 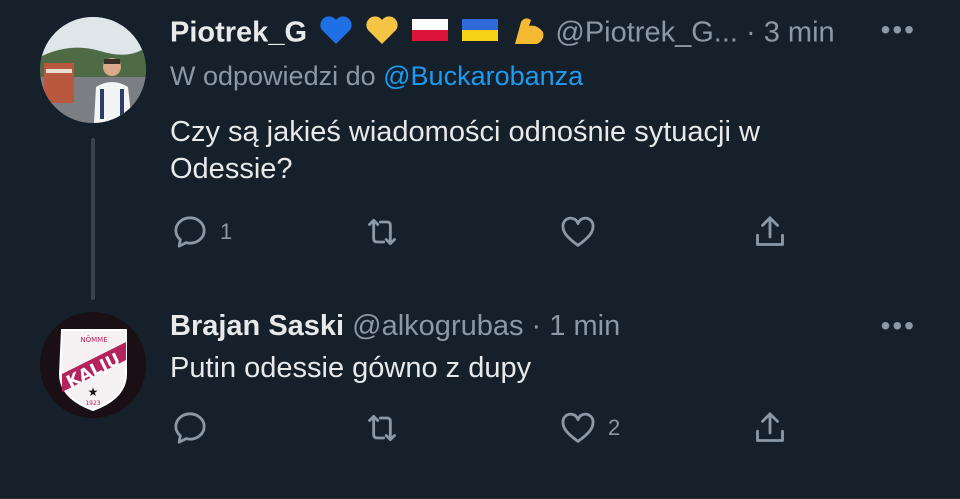 I want to click on yellow-heart-icon, so click(x=382, y=34).